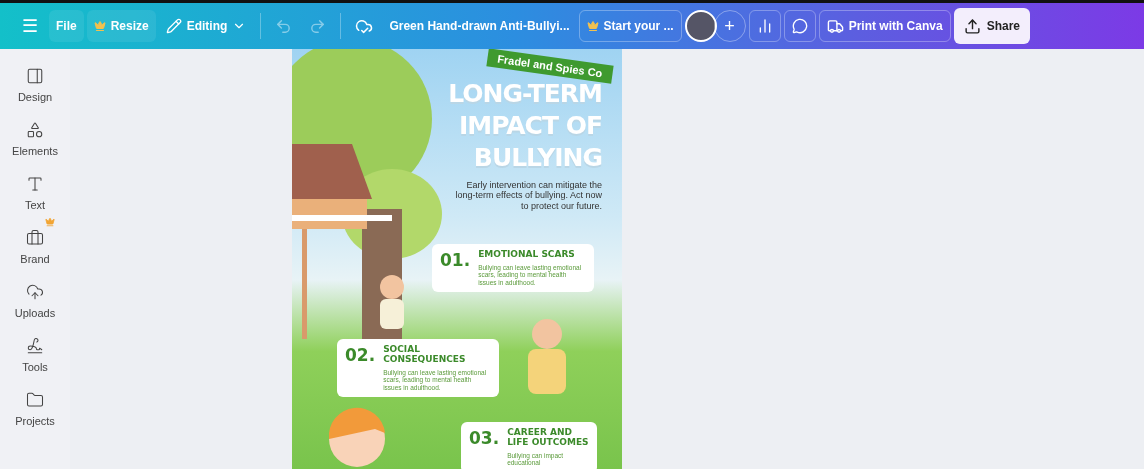 The height and width of the screenshot is (469, 1144). What do you see at coordinates (364, 26) in the screenshot?
I see `cloud-check-icon` at bounding box center [364, 26].